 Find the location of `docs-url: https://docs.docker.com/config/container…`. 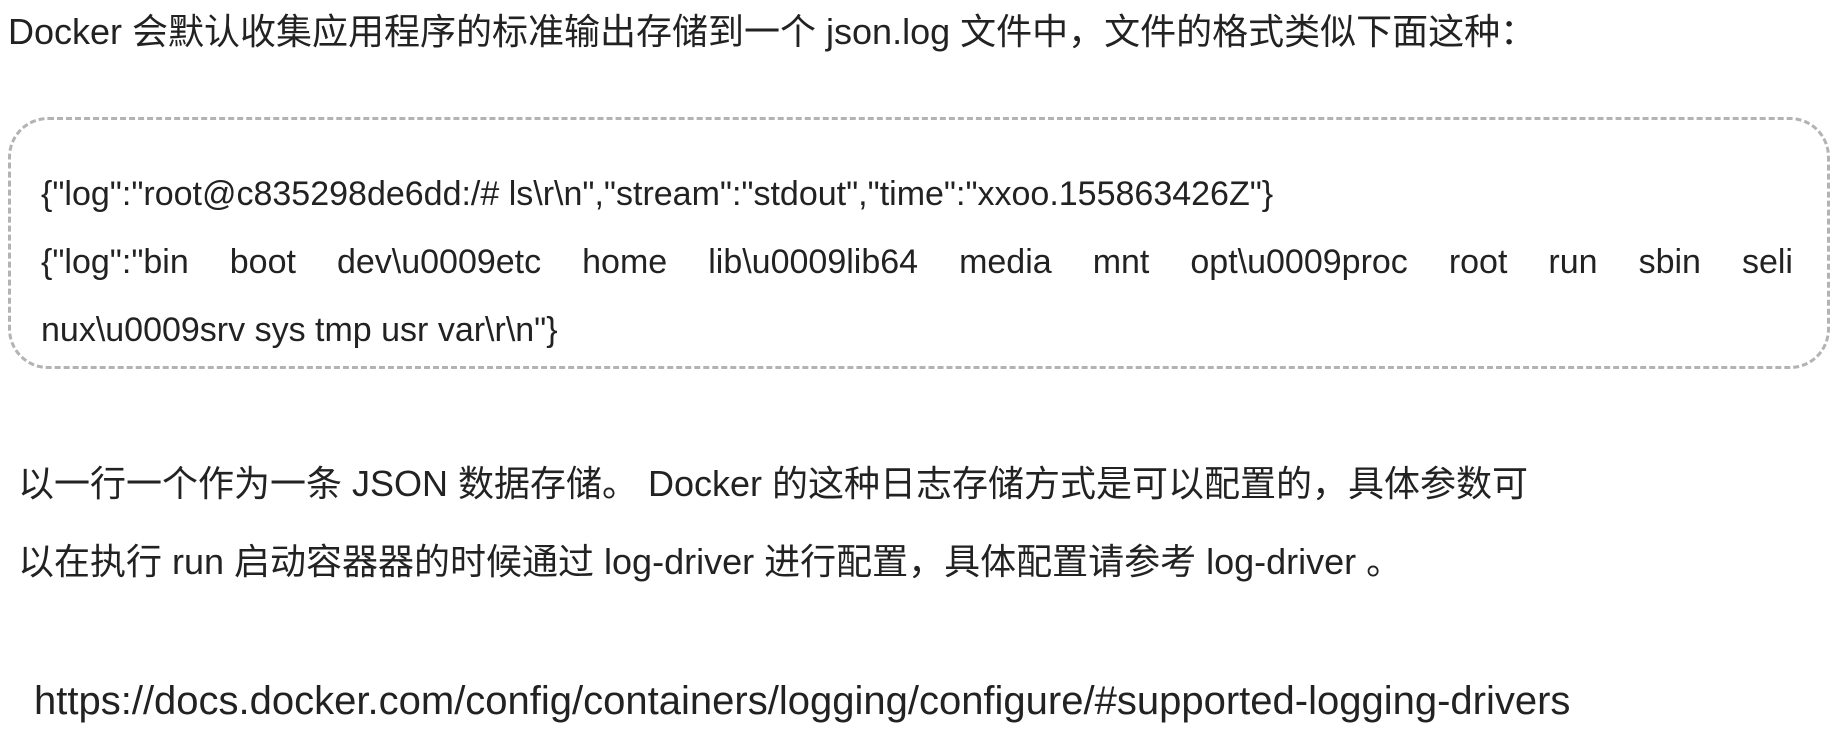

docs-url: https://docs.docker.com/config/container… is located at coordinates (802, 701).